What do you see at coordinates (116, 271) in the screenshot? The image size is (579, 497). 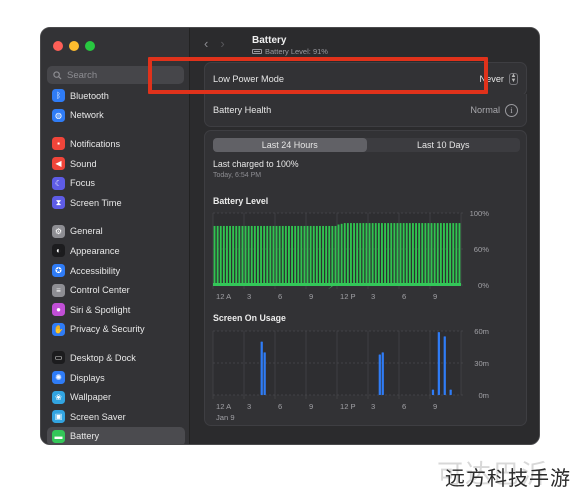 I see `sidebar-item-accessibility: ✪ Accessibility` at bounding box center [116, 271].